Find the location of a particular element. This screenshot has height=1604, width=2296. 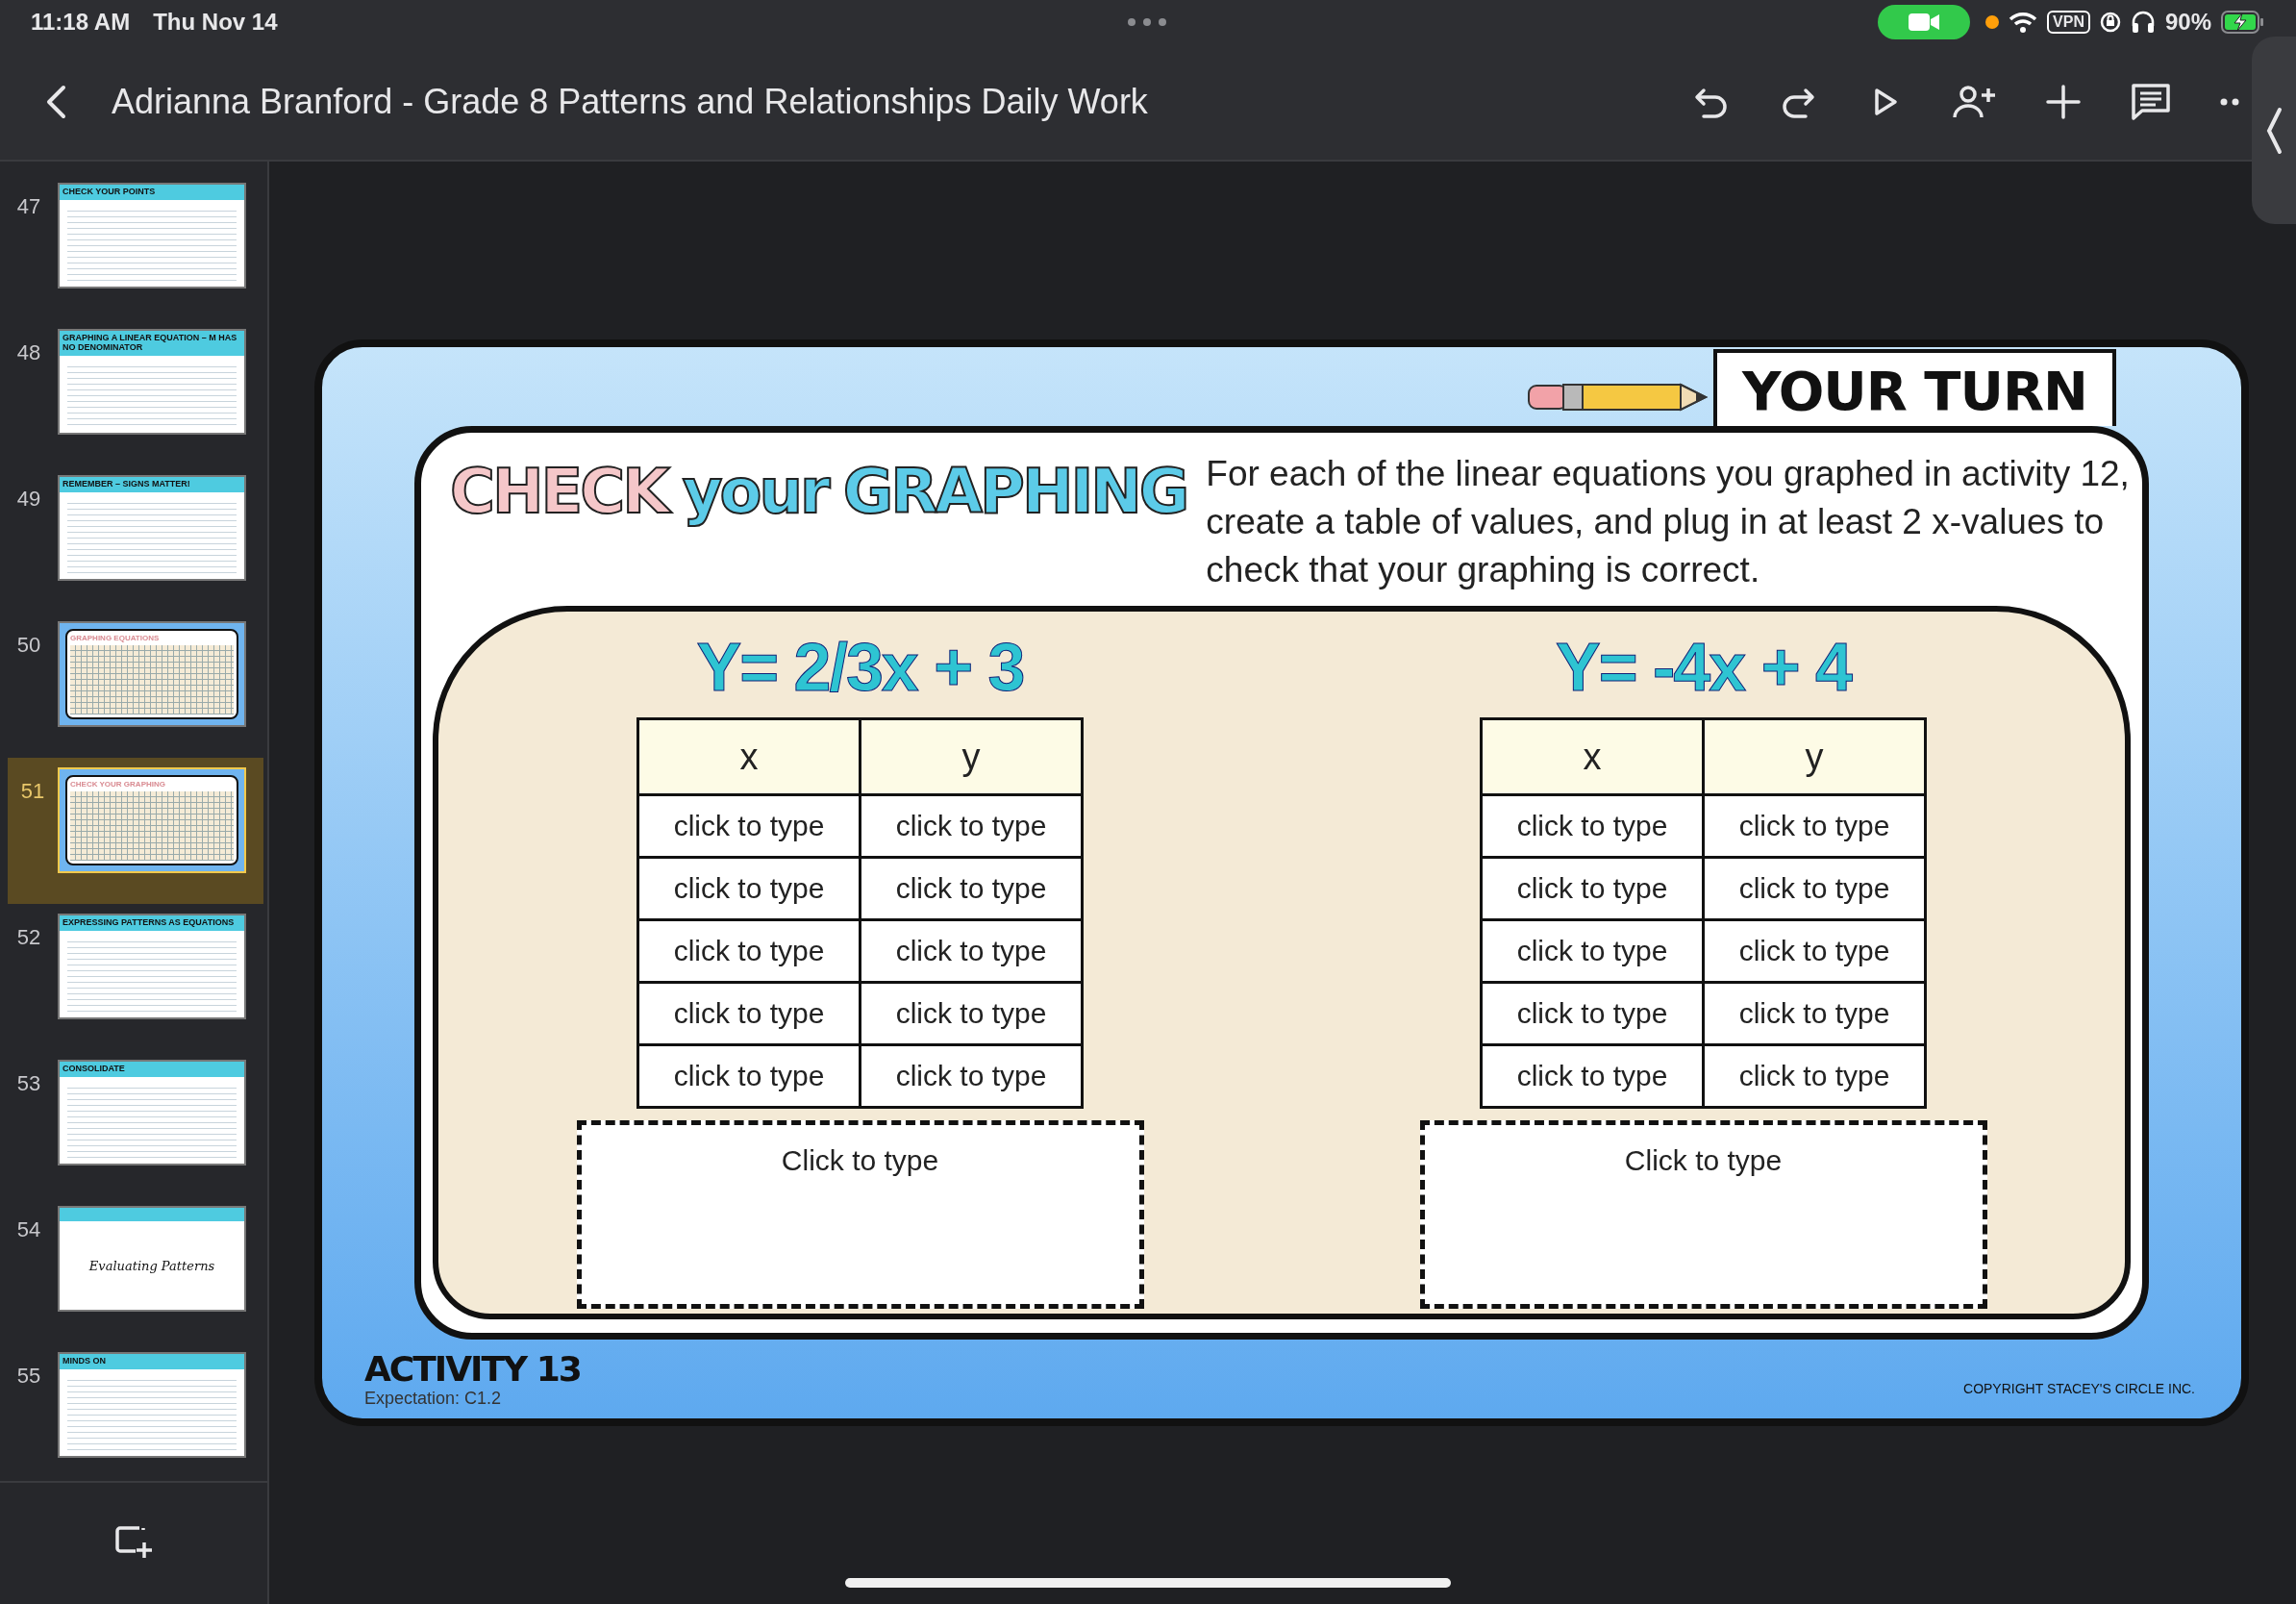

thumbnail-title: EXPRESSING PATTERNS AS EQUATIONS is located at coordinates (152, 923).